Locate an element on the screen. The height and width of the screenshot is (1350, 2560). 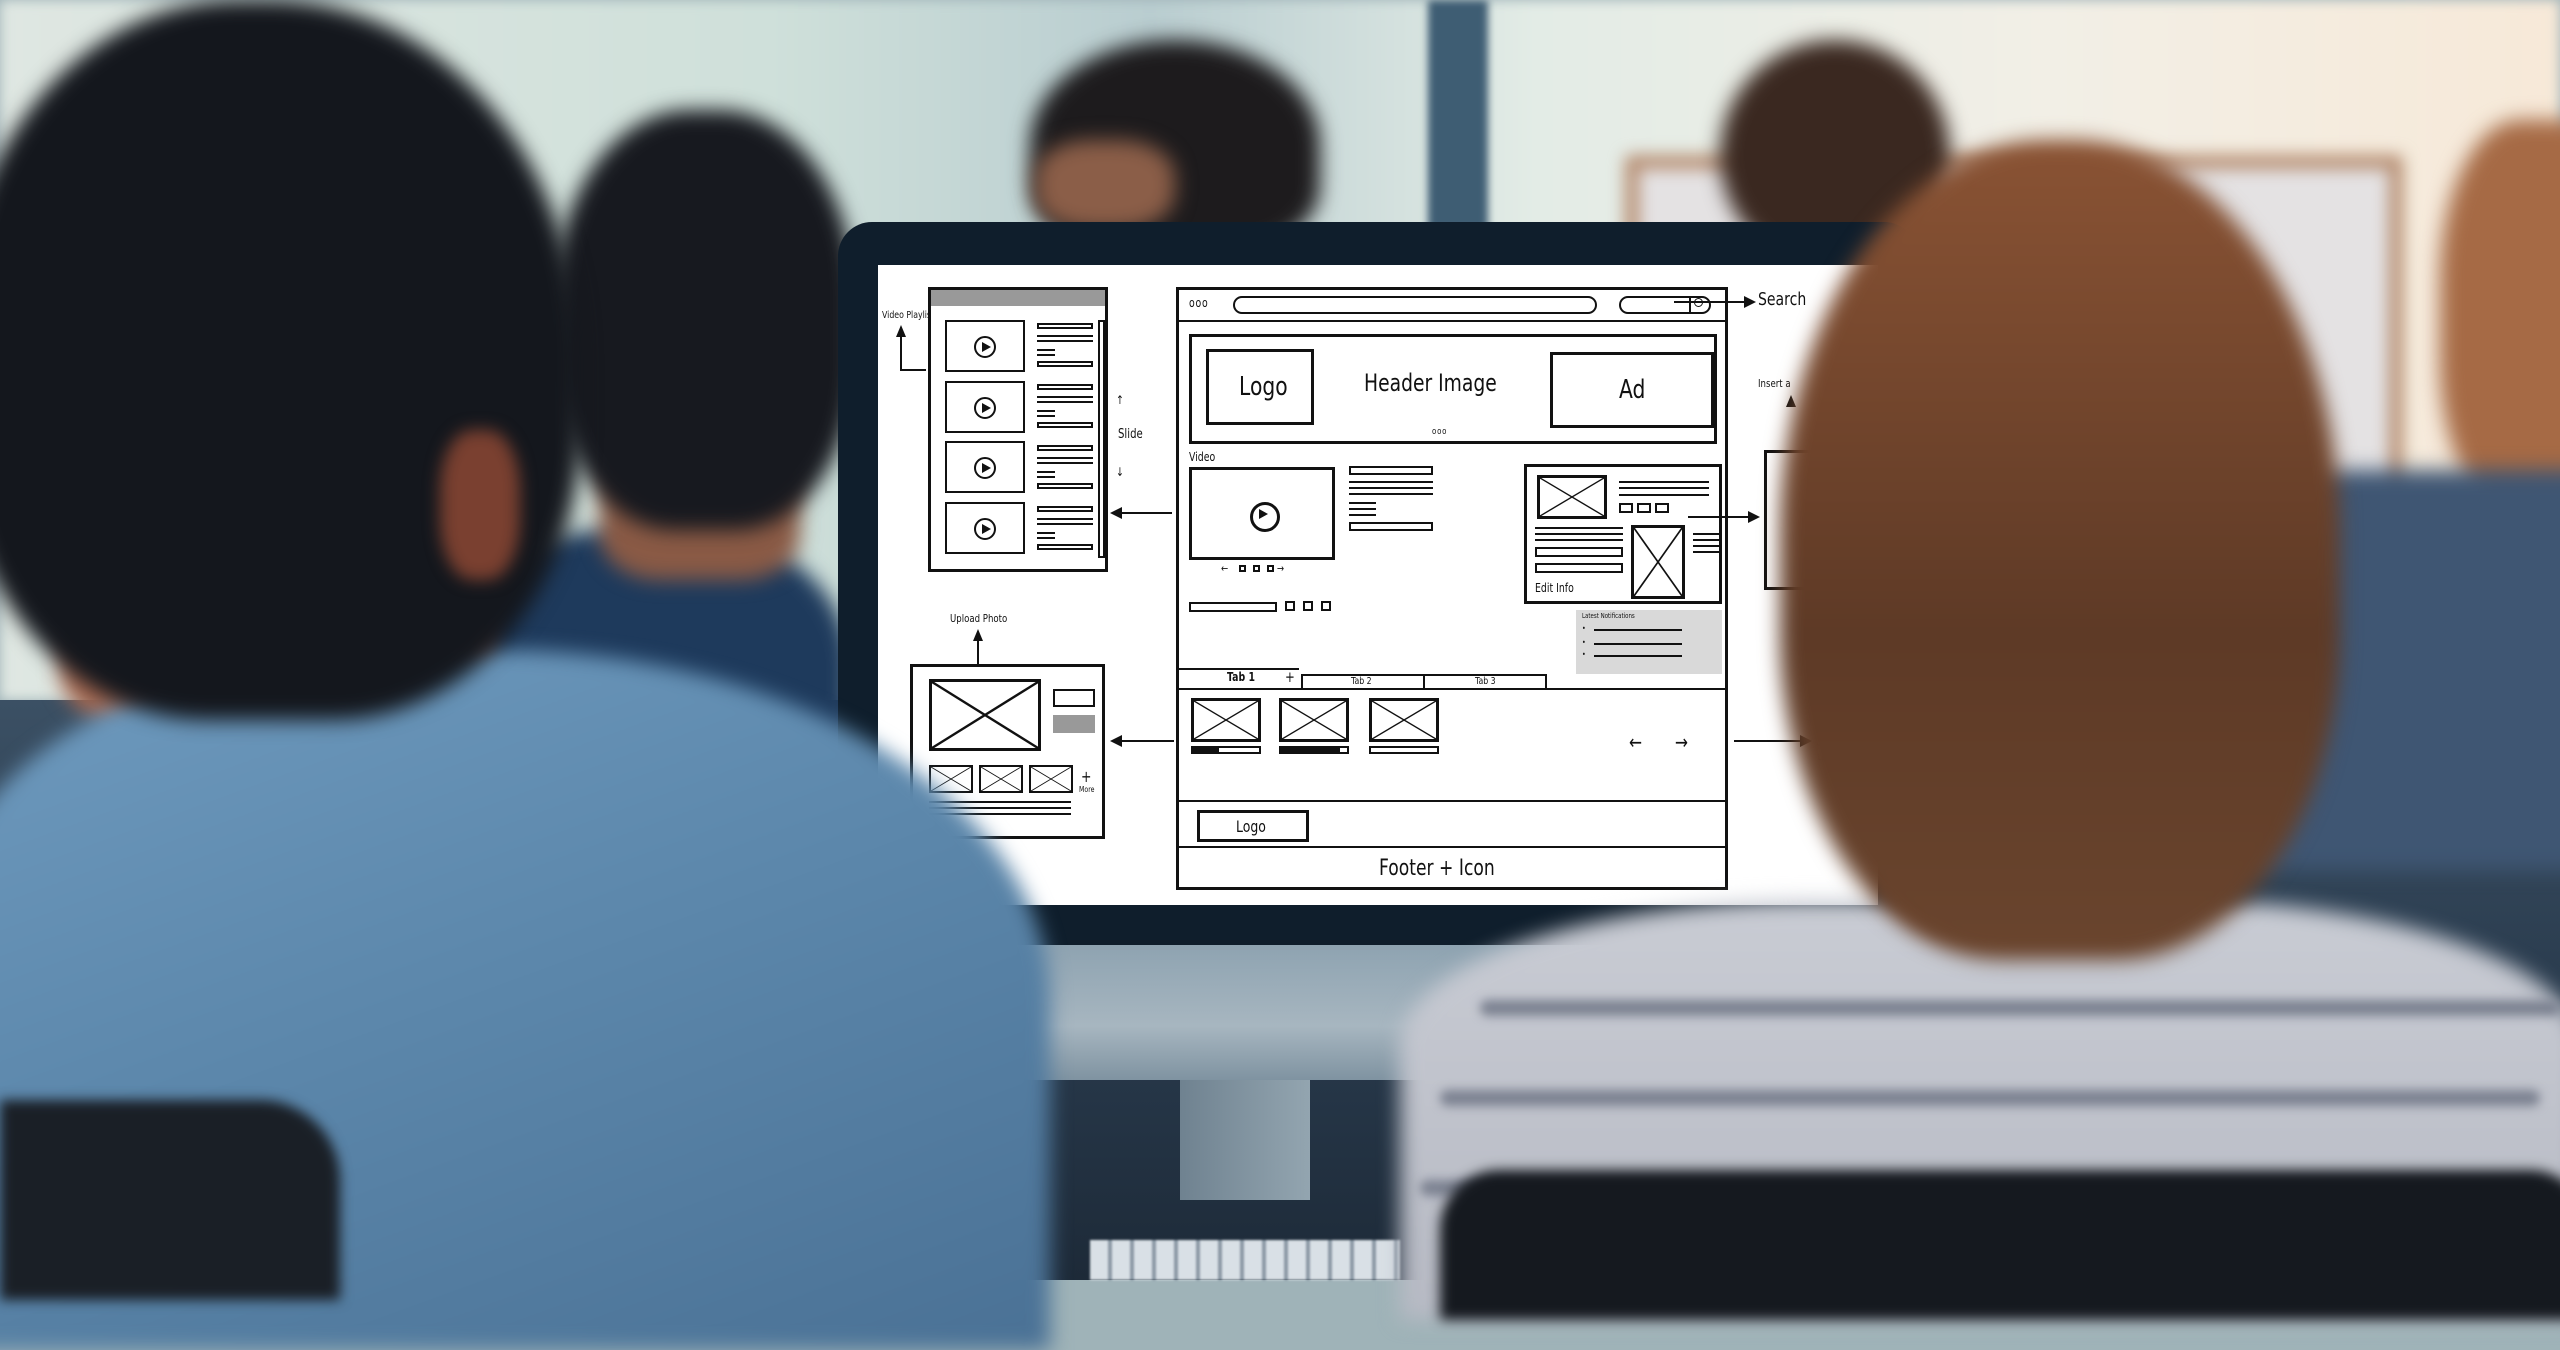
upload-photo-annotation: Upload Photo is located at coordinates (979, 618).